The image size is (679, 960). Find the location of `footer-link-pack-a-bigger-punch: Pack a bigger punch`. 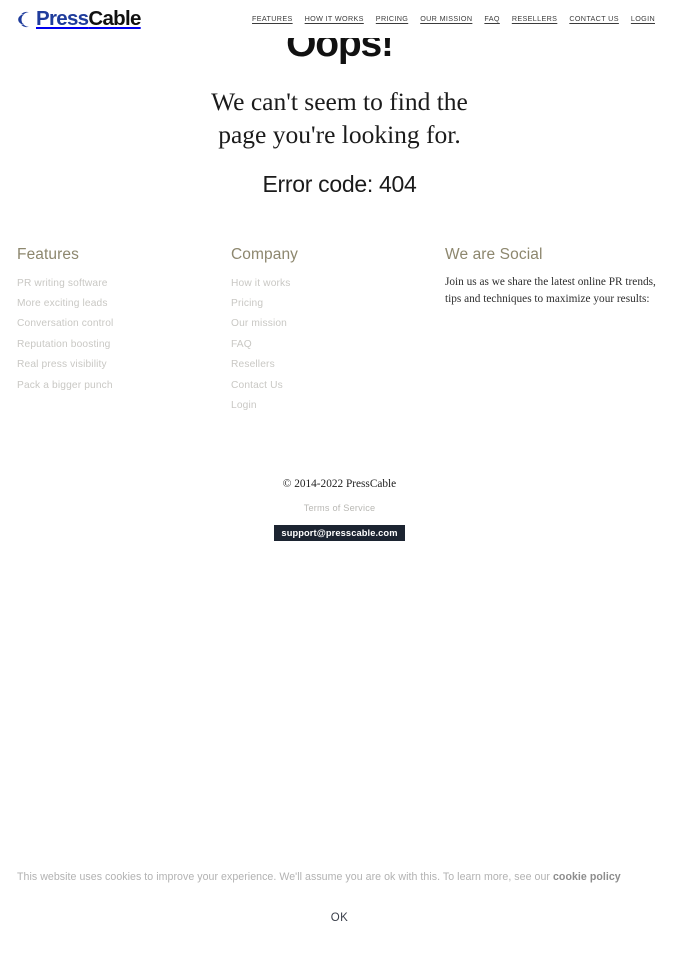

footer-link-pack-a-bigger-punch: Pack a bigger punch is located at coordinates (117, 386).